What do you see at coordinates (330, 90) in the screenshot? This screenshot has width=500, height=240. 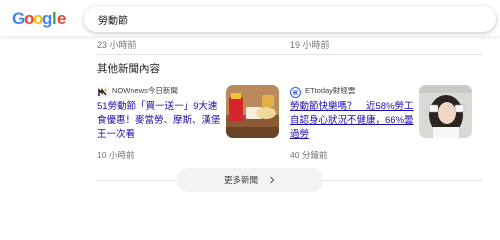 I see `news-source-name: ETtoday財經雲` at bounding box center [330, 90].